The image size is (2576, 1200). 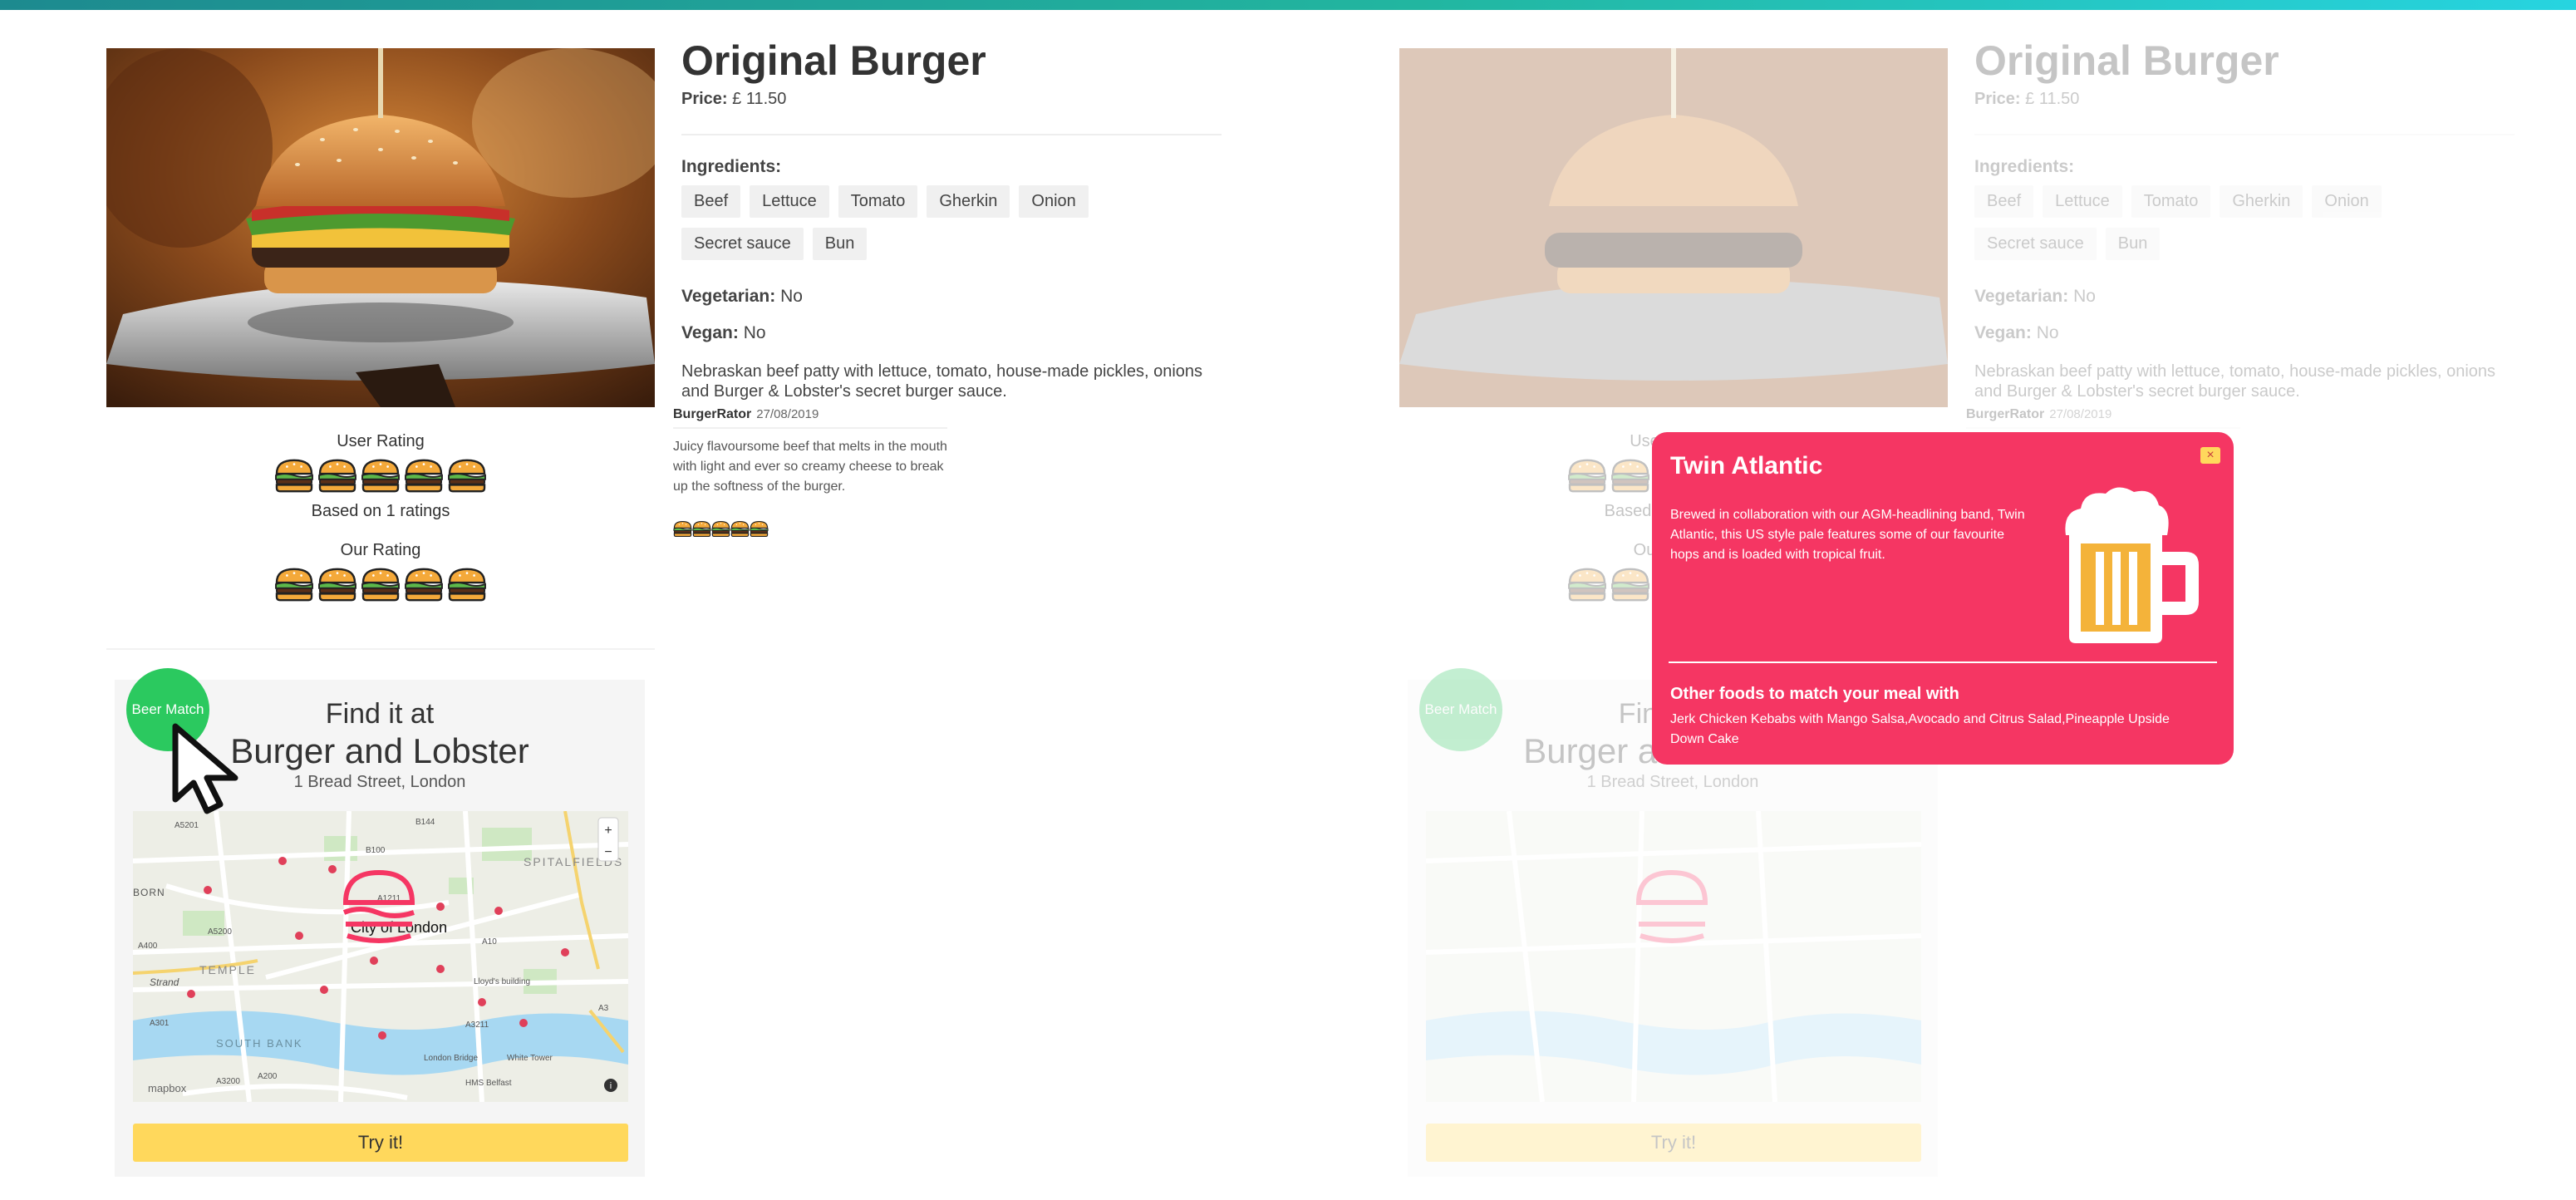 What do you see at coordinates (603, 1008) in the screenshot?
I see `map-road-label: A3` at bounding box center [603, 1008].